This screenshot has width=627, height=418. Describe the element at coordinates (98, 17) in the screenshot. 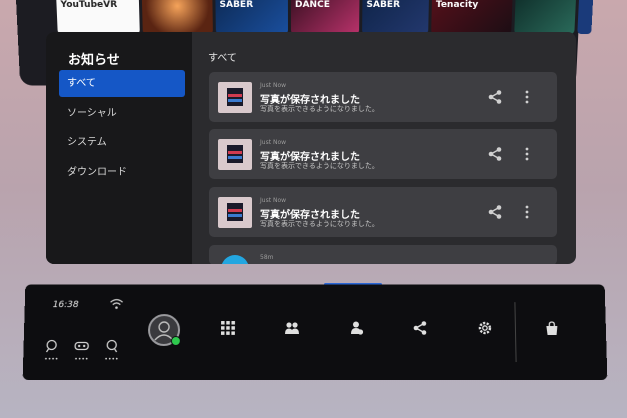

I see `youtube-vr-tile: YouTubeVR` at that location.